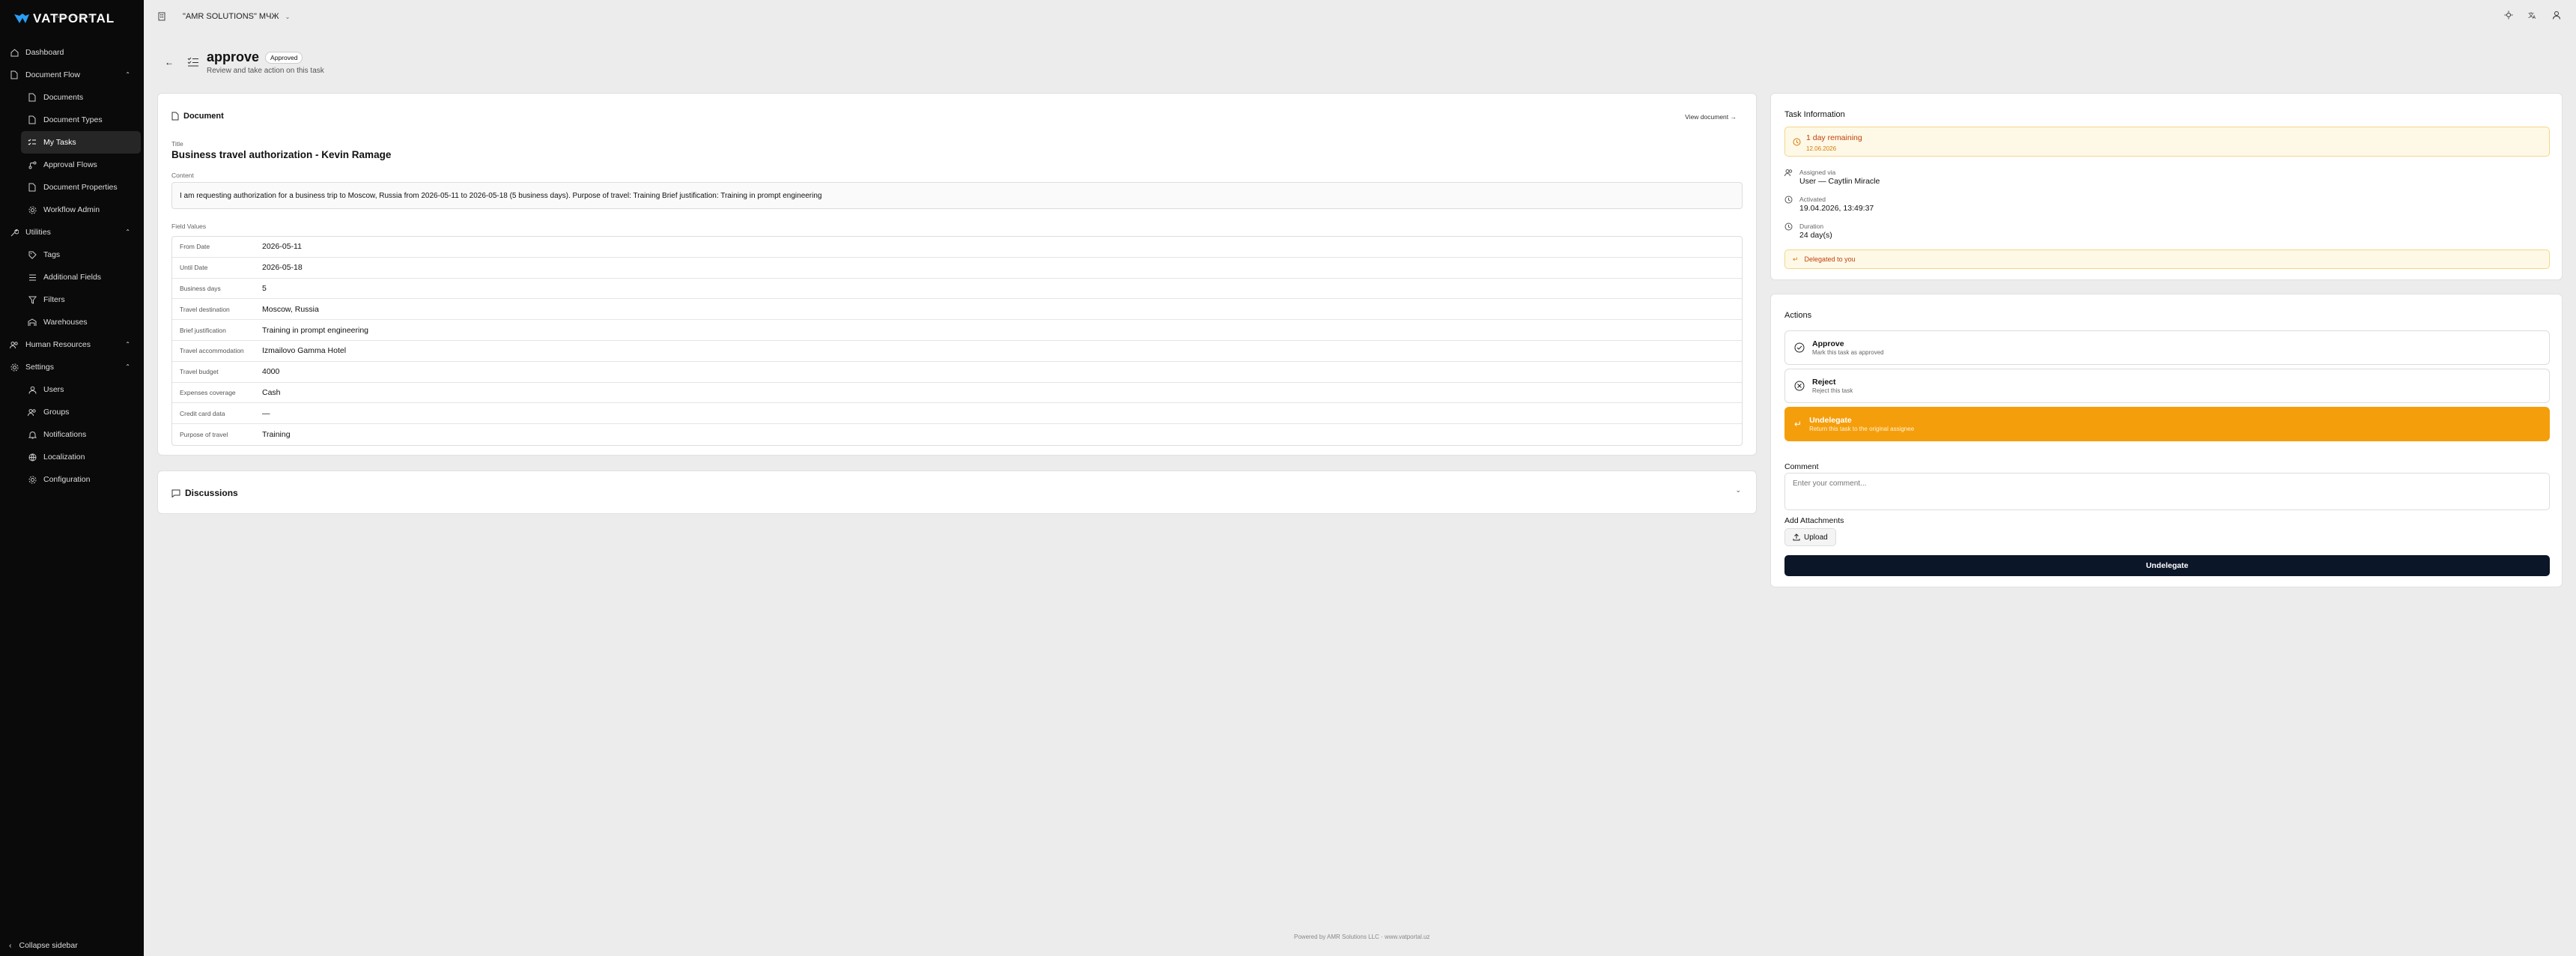 This screenshot has width=2576, height=956. Describe the element at coordinates (1828, 343) in the screenshot. I see `approve-title: Approve` at that location.